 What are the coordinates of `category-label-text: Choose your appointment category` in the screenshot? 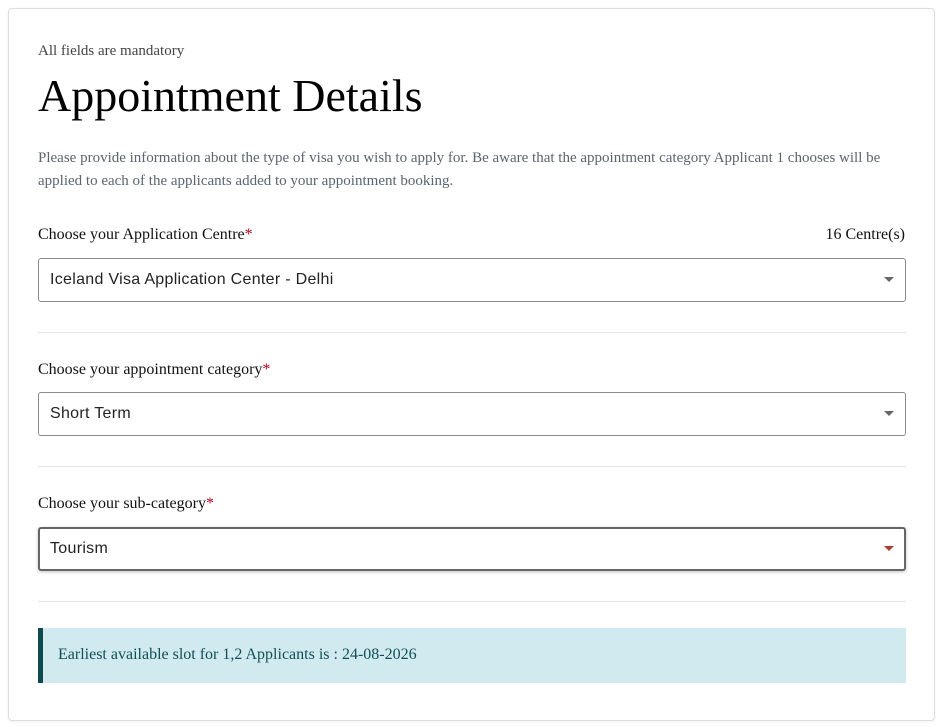 It's located at (150, 369).